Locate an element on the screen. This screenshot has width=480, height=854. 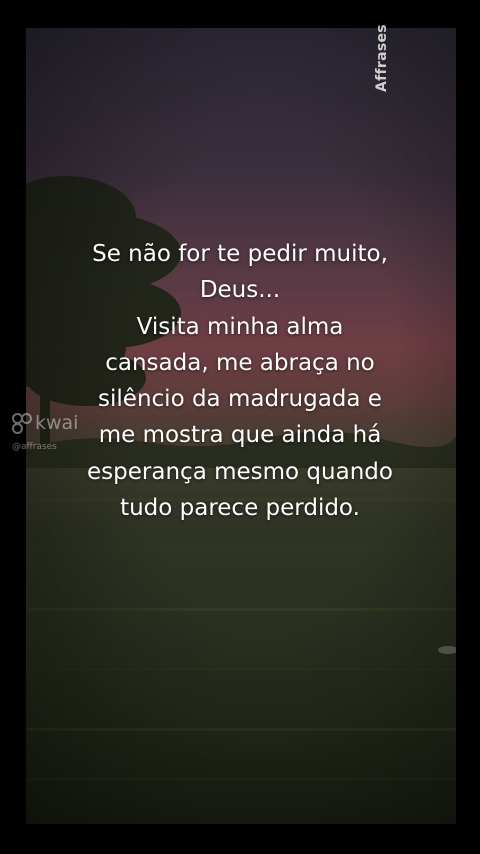
quote-line: me mostra que ainda há is located at coordinates (240, 435).